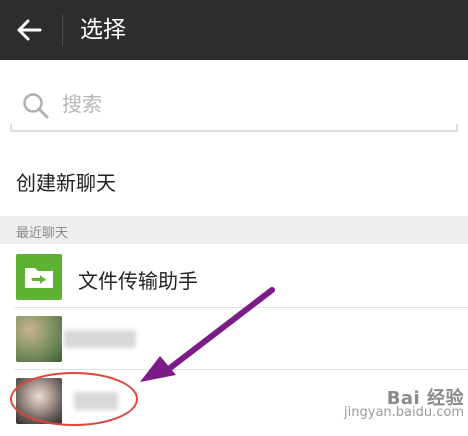  I want to click on baidu-jingyan-watermark: Bai 经验 jingyan.baidu.com, so click(402, 410).